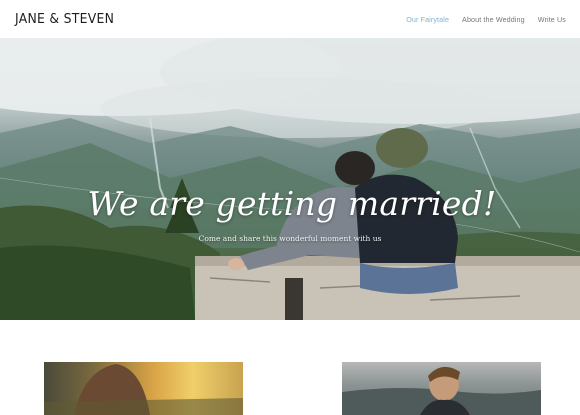 The height and width of the screenshot is (415, 580). What do you see at coordinates (493, 19) in the screenshot?
I see `nav-link-about-the-wedding: About the Wedding` at bounding box center [493, 19].